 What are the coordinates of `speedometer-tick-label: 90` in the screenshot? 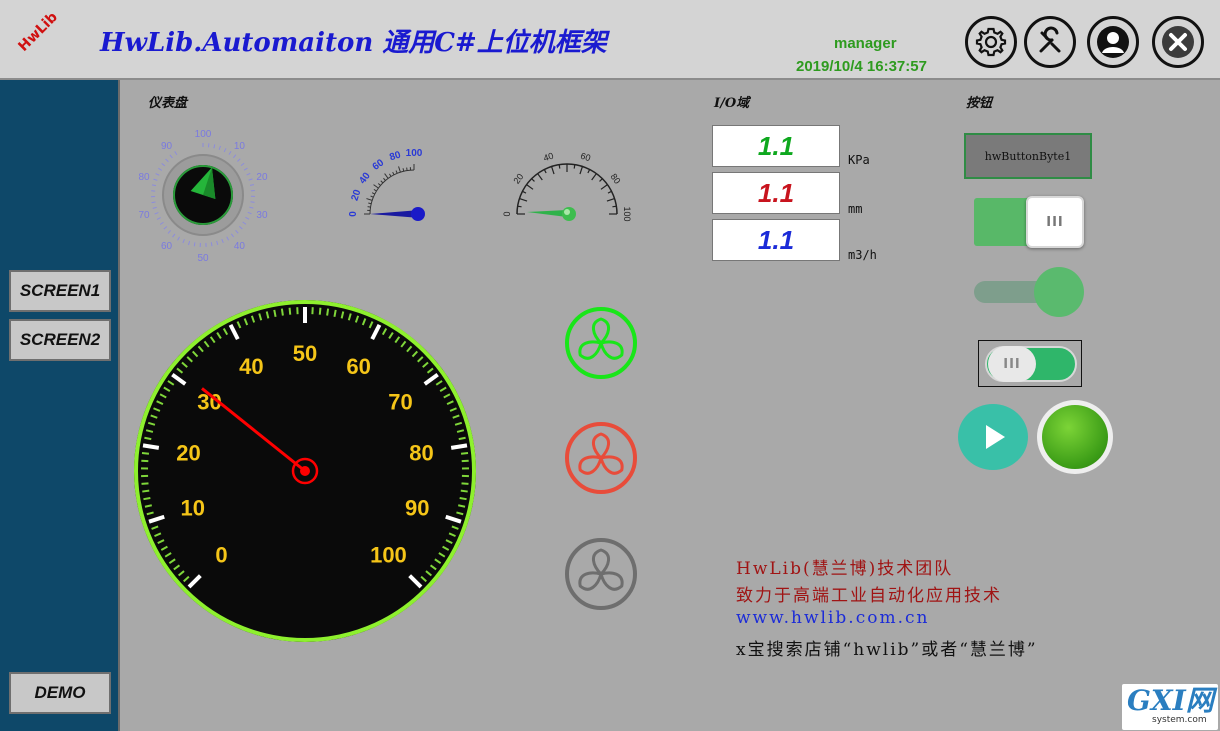 It's located at (417, 507).